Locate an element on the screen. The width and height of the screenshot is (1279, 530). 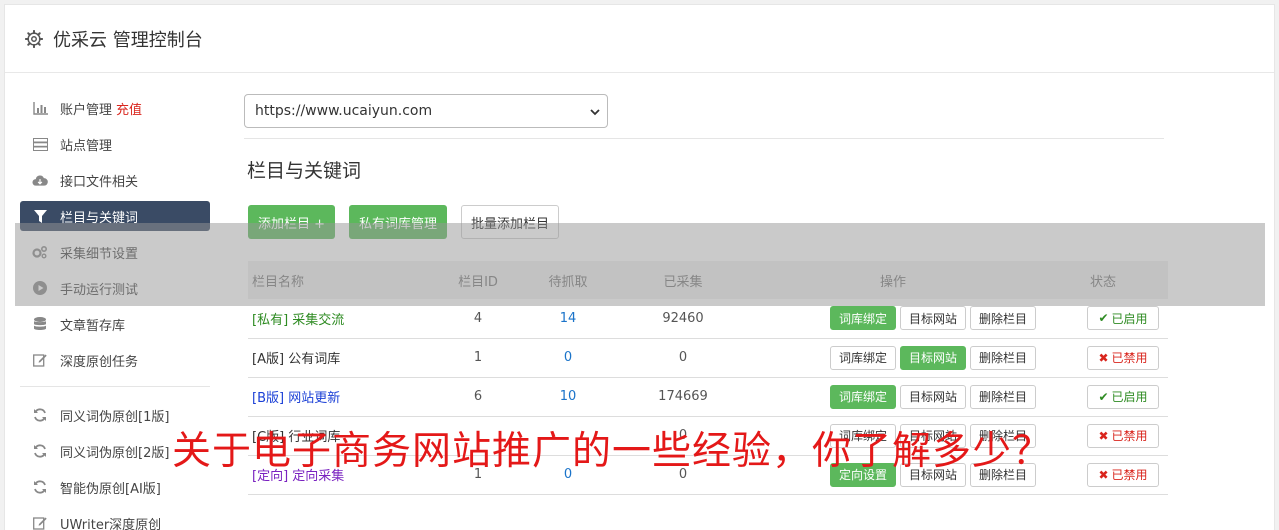
overlay-headline: 关于电子商务网站推广的一些经验，你了解多少？ is located at coordinates (612, 451).